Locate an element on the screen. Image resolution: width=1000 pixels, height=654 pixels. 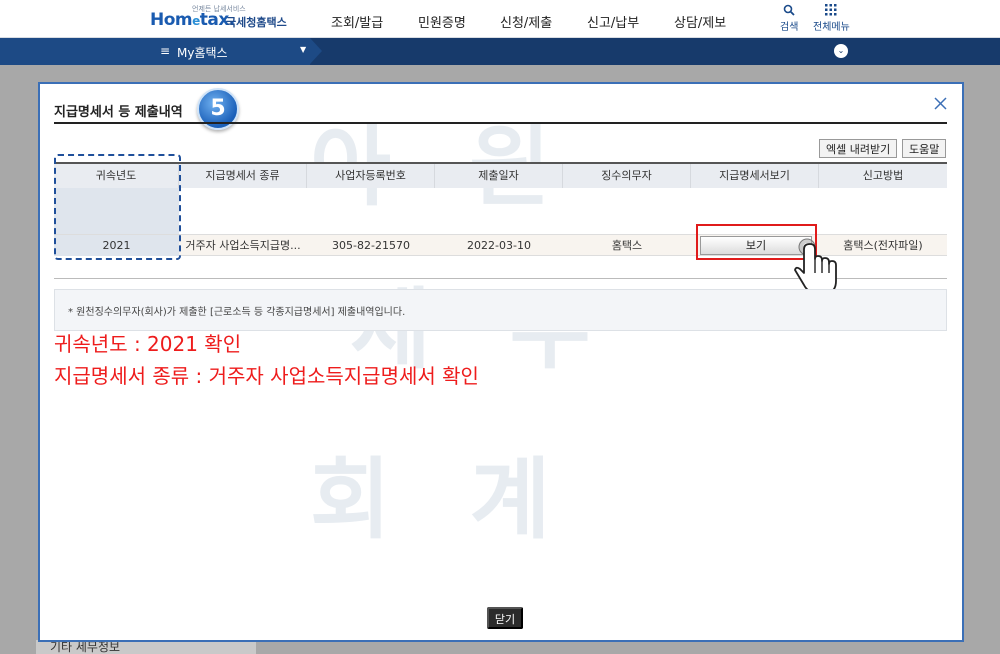
column-header-type: 지급명세서 종류 is located at coordinates (243, 176).